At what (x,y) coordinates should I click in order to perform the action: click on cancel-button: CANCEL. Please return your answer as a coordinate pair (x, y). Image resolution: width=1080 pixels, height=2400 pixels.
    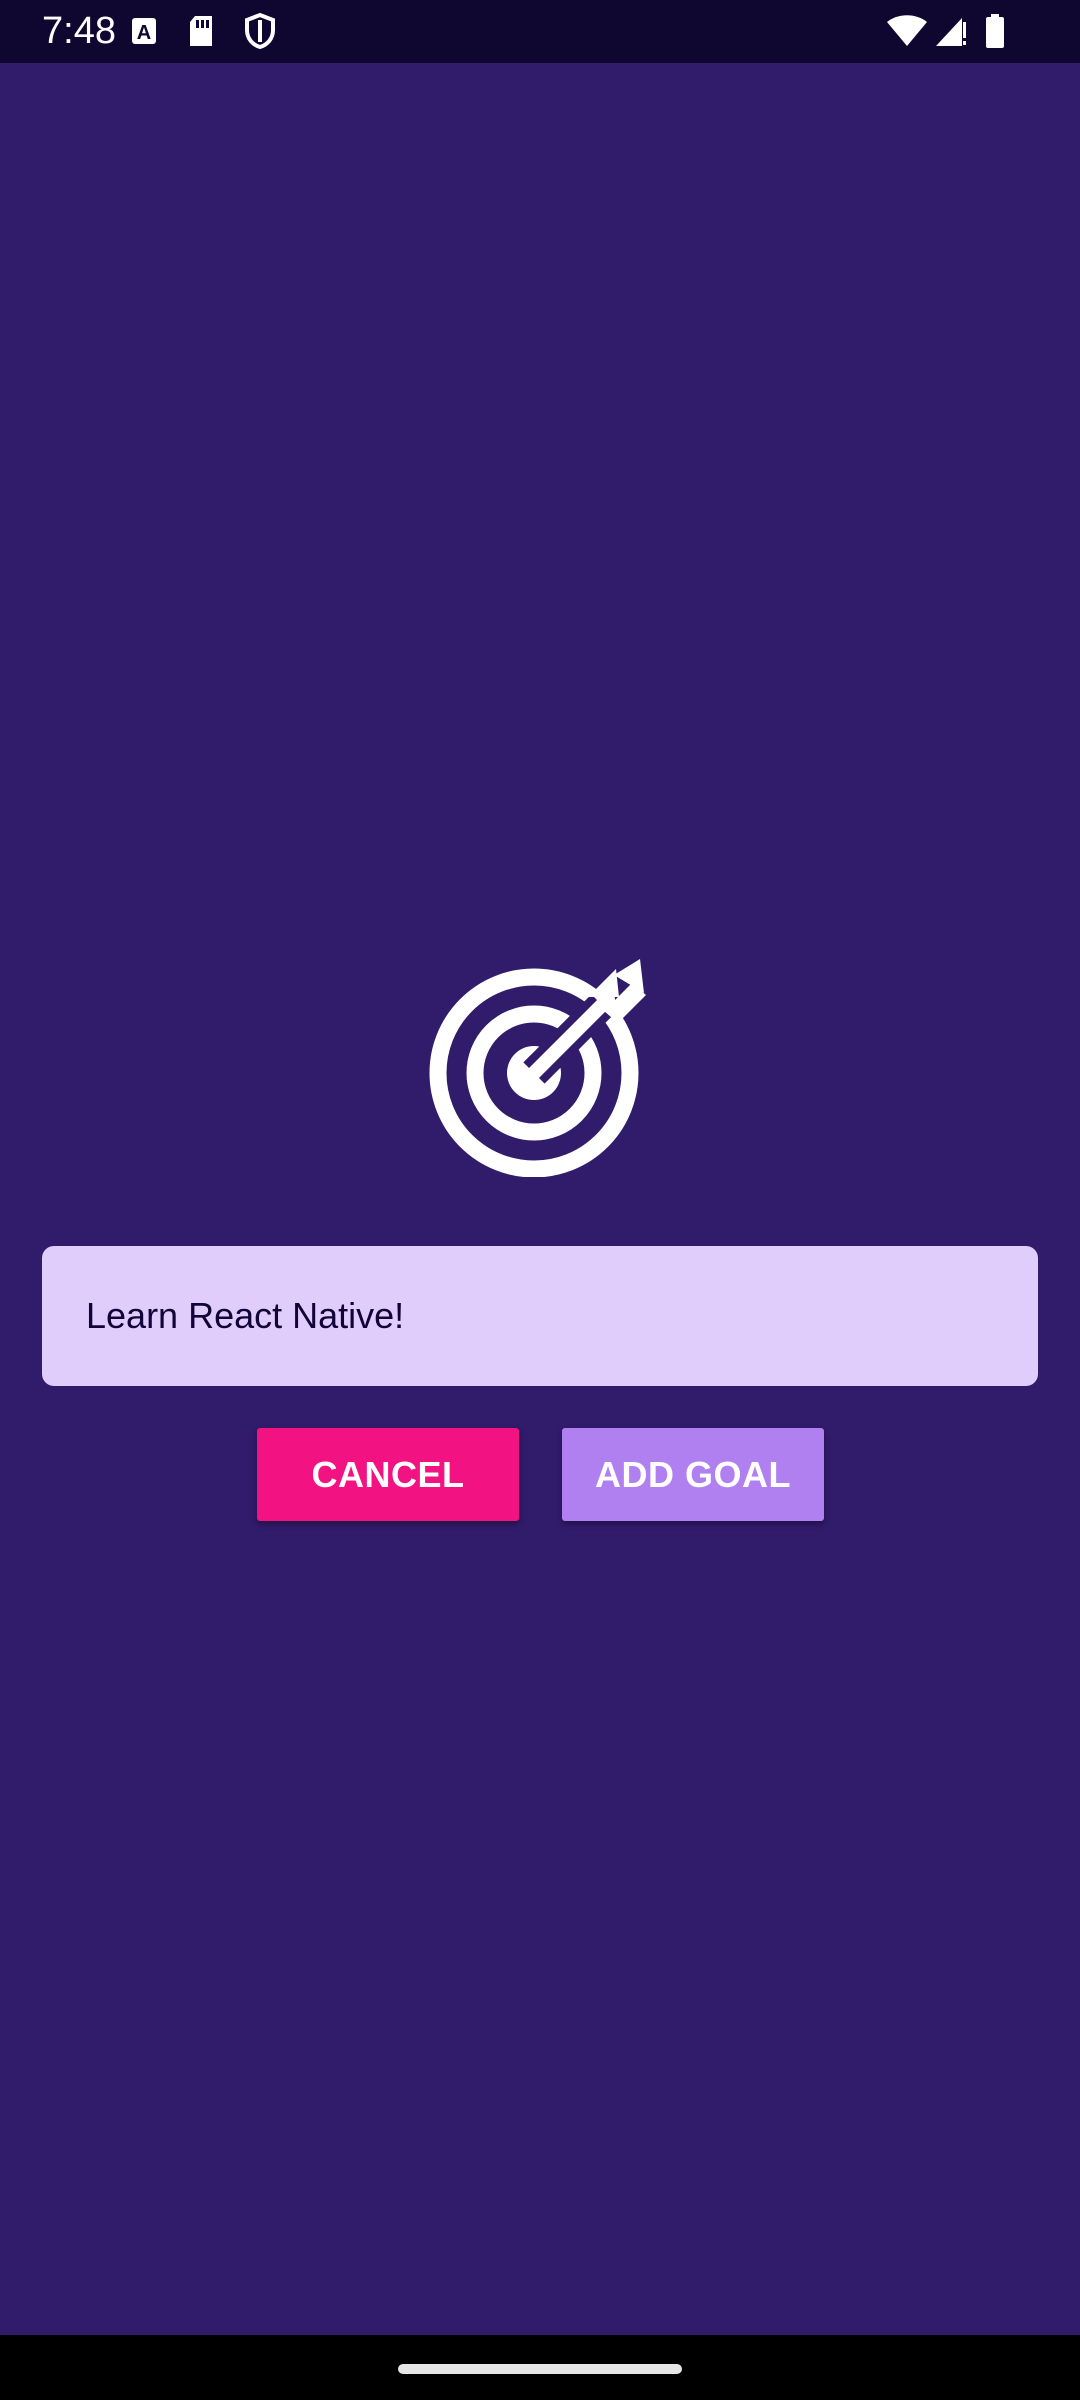
    Looking at the image, I should click on (388, 1474).